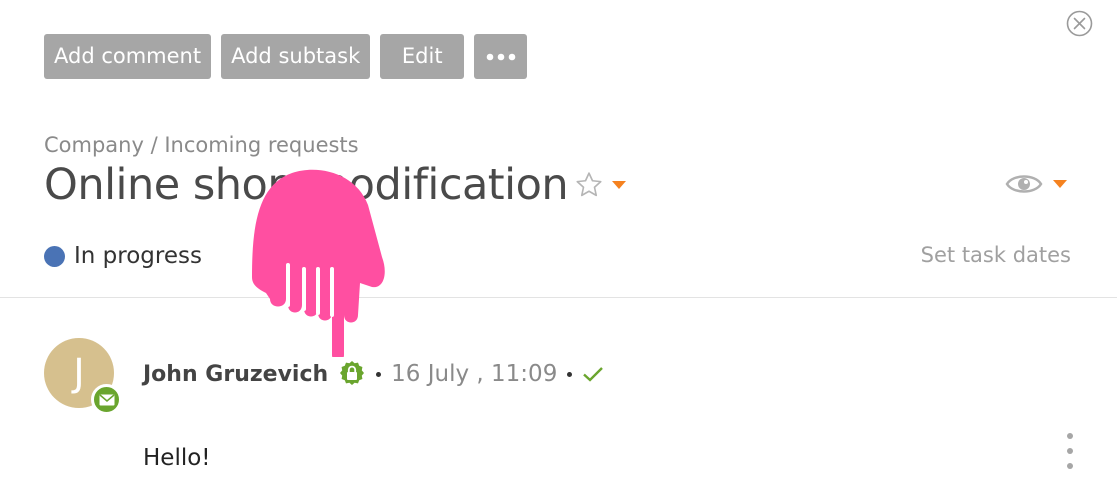 The width and height of the screenshot is (1117, 500). I want to click on watch-toggle, so click(1036, 184).